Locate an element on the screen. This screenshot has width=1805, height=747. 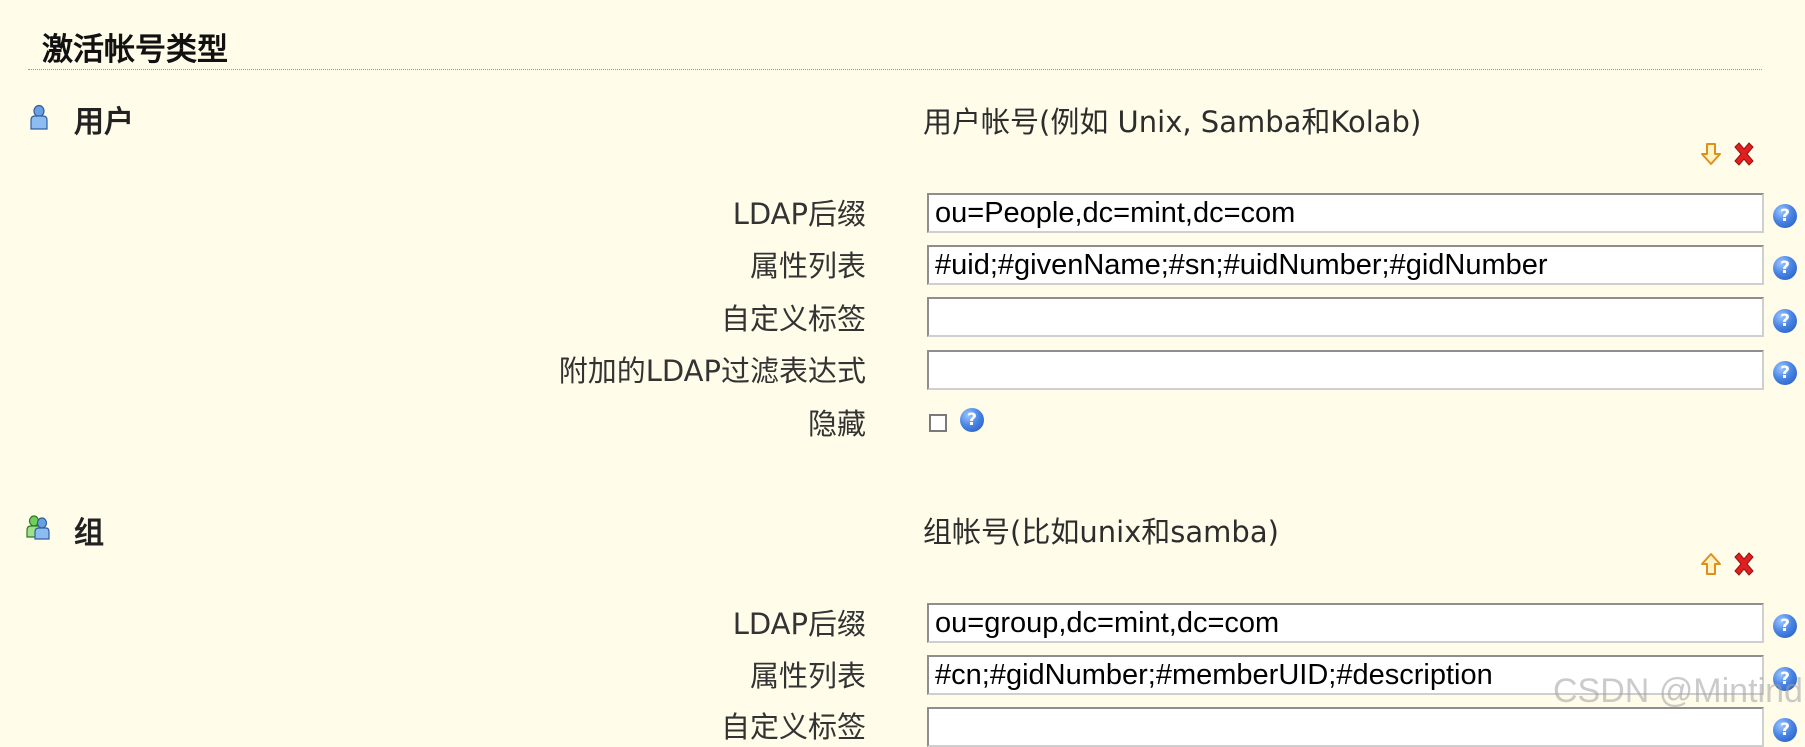
user-type-description: 用户帐号(例如 Unix, Samba和Kolab) is located at coordinates (1172, 122).